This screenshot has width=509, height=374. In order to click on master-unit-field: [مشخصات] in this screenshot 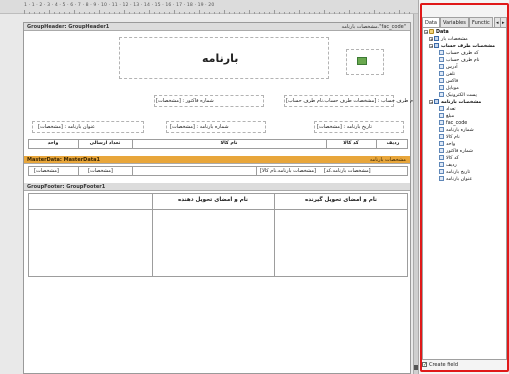, I will do `click(46, 171)`.